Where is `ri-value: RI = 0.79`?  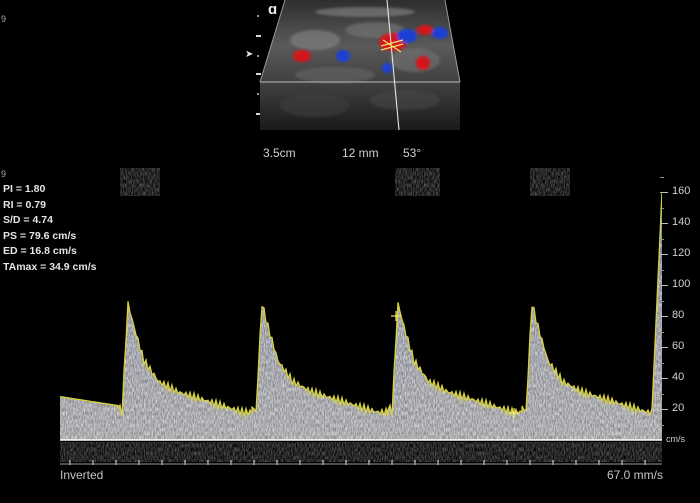 ri-value: RI = 0.79 is located at coordinates (24, 204).